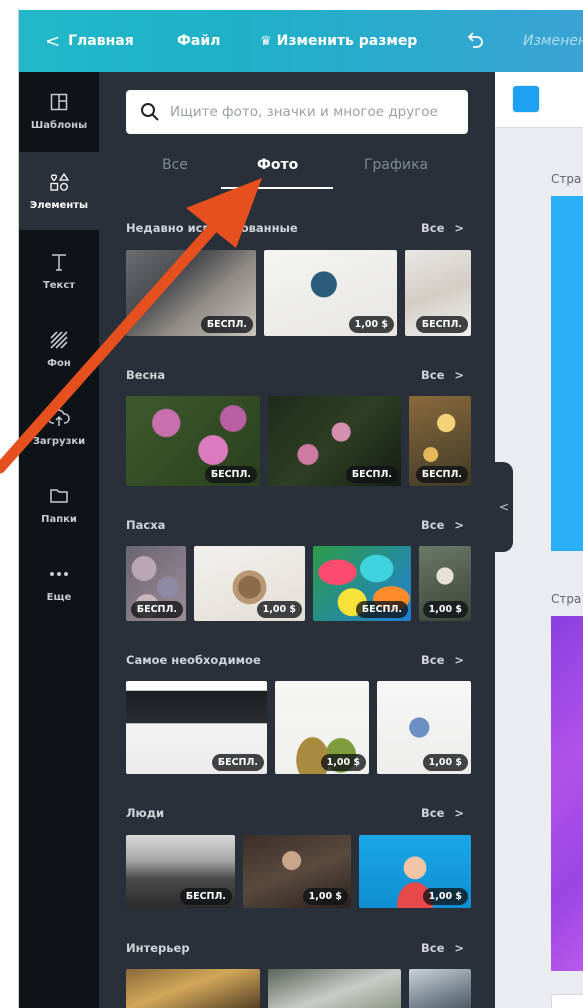 The width and height of the screenshot is (583, 1008). I want to click on section-title-essentials: Самое необходимое, so click(193, 660).